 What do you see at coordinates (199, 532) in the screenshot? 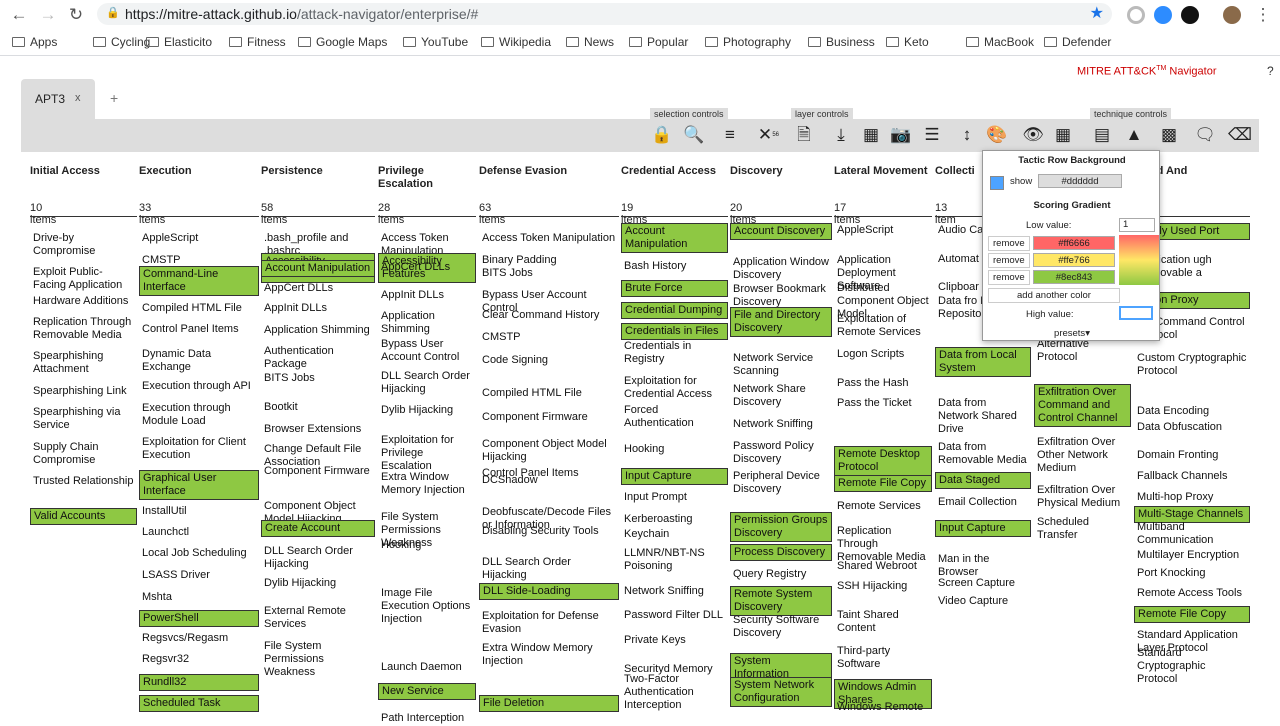
I see `technique-cell: Launchctl` at bounding box center [199, 532].